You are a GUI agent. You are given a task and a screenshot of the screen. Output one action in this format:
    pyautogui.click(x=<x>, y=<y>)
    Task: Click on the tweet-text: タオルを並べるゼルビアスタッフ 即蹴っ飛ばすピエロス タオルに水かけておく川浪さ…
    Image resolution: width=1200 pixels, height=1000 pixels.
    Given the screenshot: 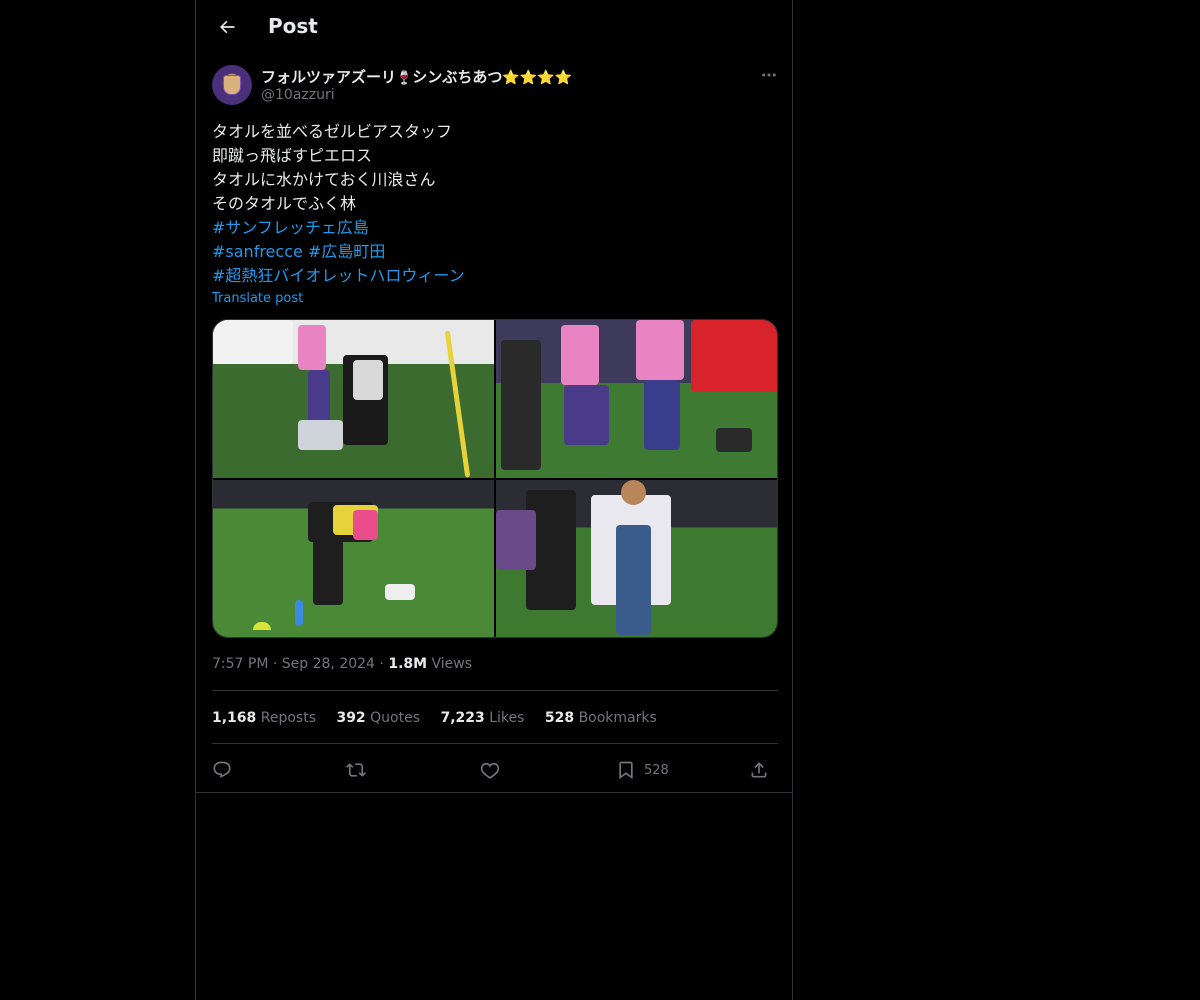 What is the action you would take?
    pyautogui.click(x=338, y=204)
    